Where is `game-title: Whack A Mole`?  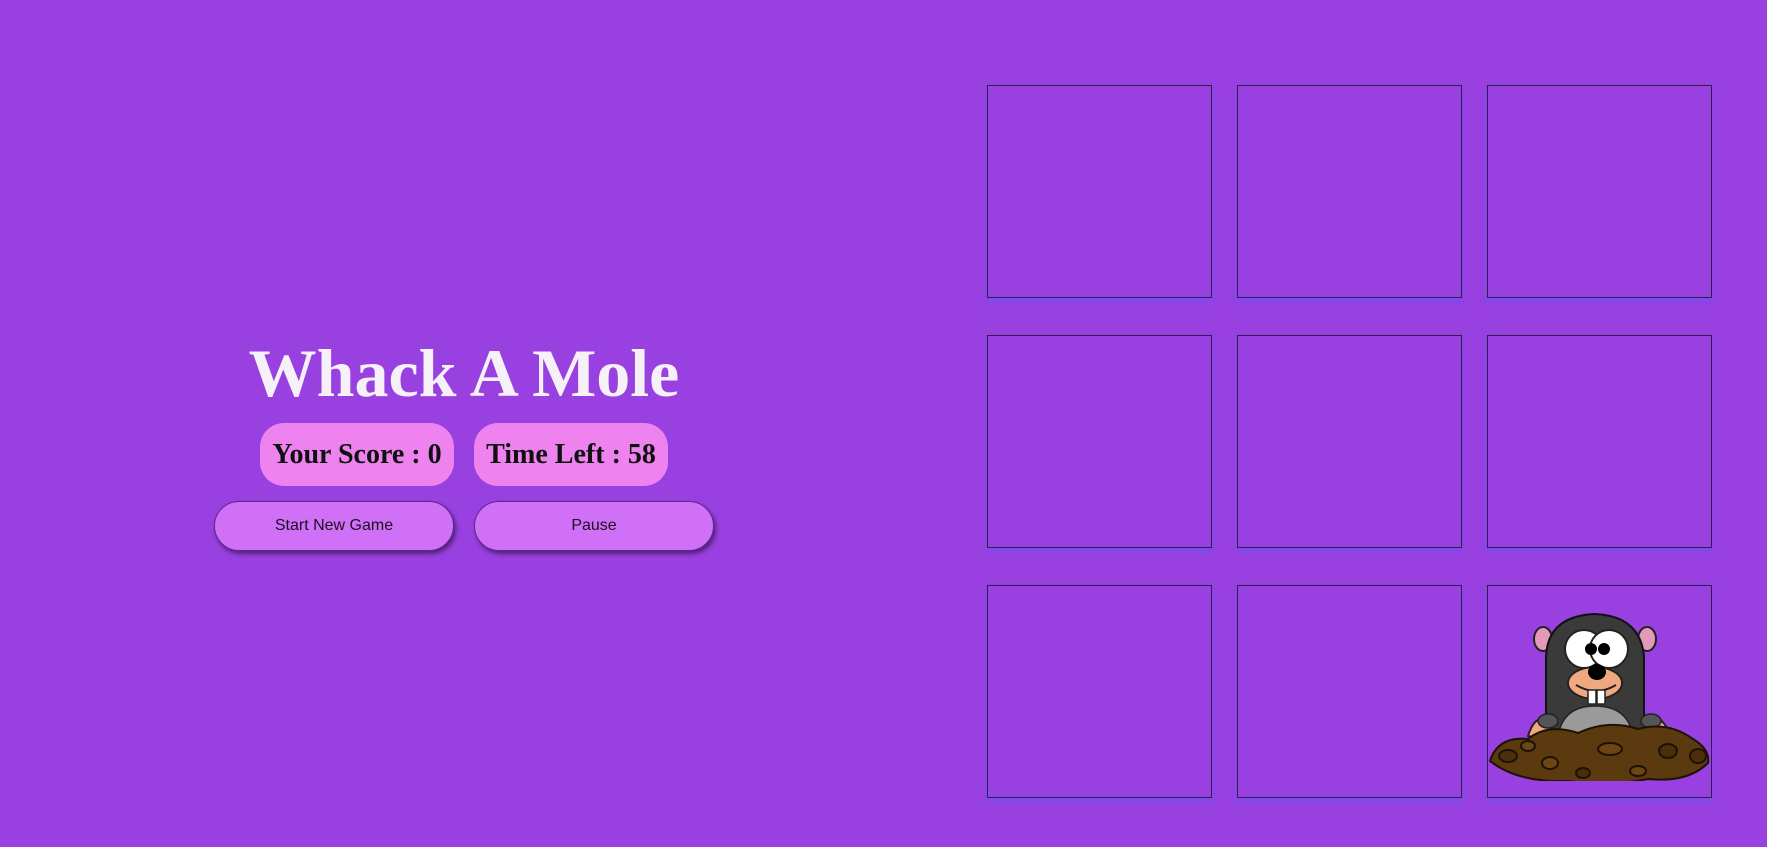
game-title: Whack A Mole is located at coordinates (464, 373).